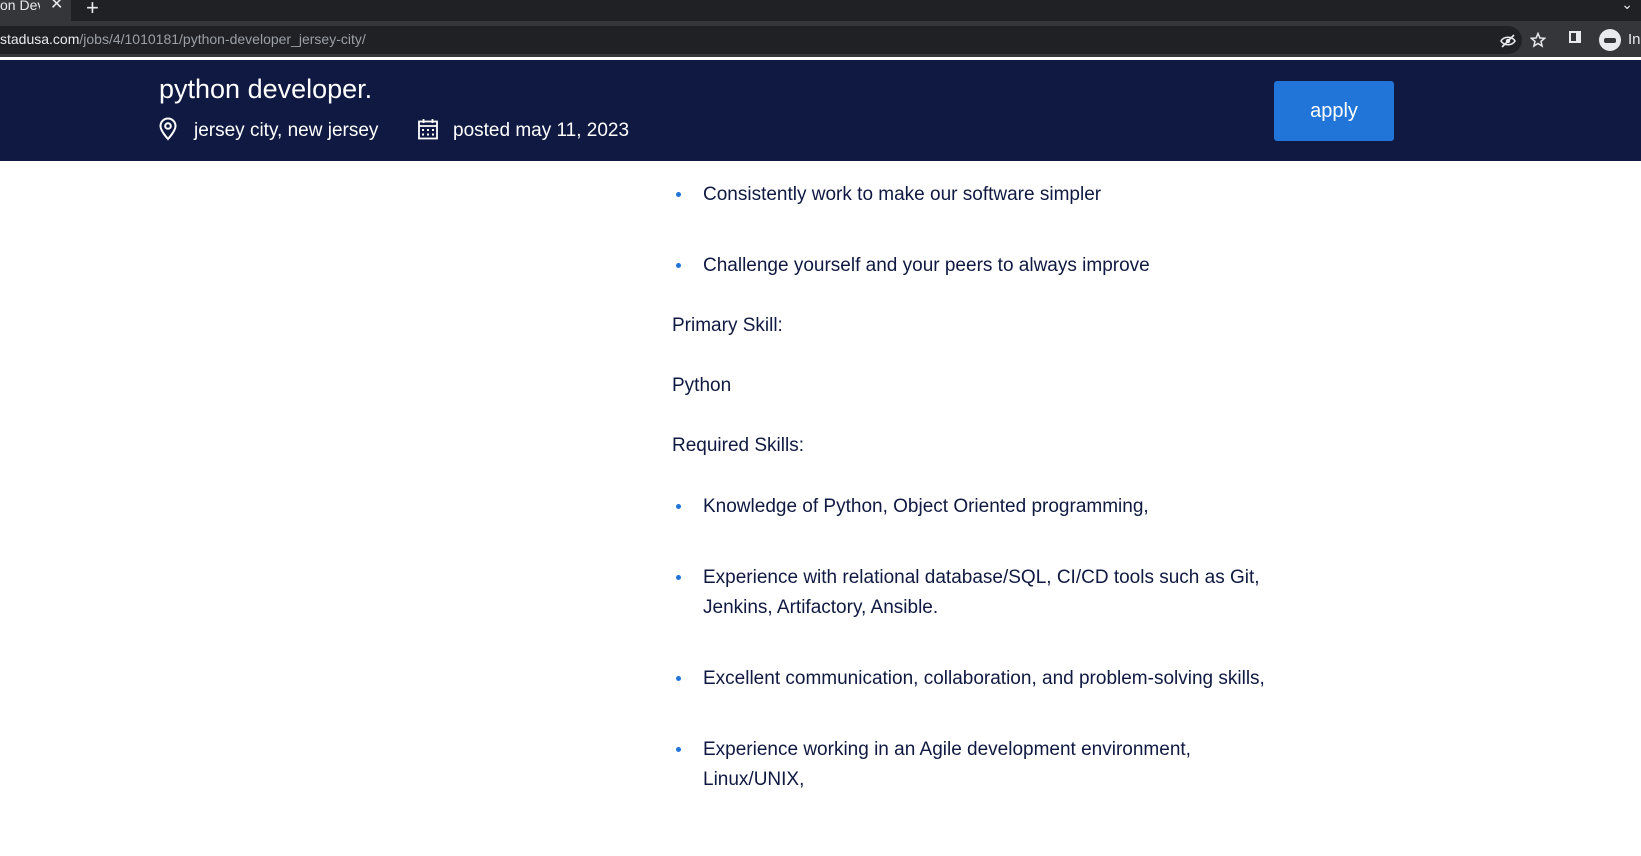 This screenshot has height=856, width=1641. Describe the element at coordinates (168, 129) in the screenshot. I see `location-pin-icon` at that location.